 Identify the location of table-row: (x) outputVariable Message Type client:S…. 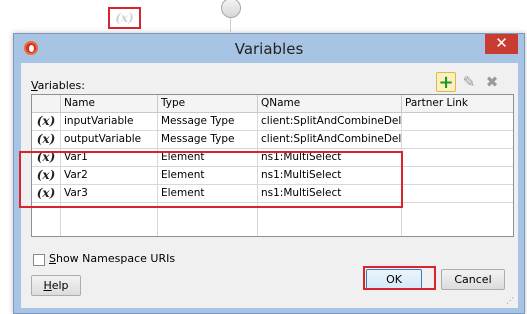
(272, 140).